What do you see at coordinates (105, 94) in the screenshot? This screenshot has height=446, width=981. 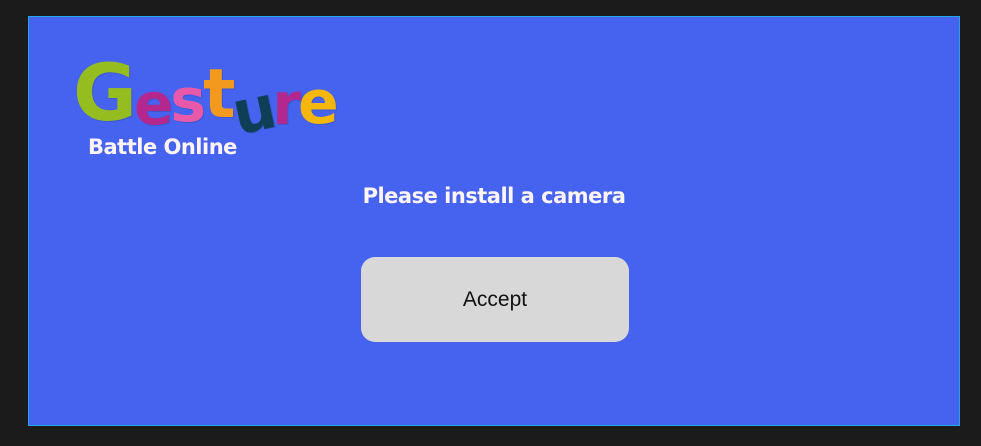 I see `logo-letter-g: G` at bounding box center [105, 94].